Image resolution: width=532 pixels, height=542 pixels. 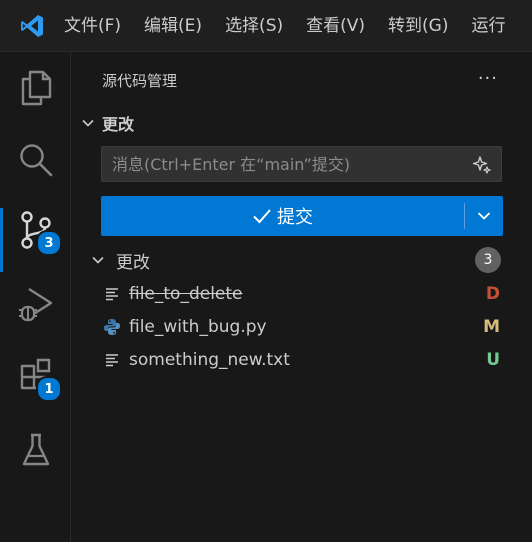 I want to click on changes-section-header: 更改, so click(x=106, y=123).